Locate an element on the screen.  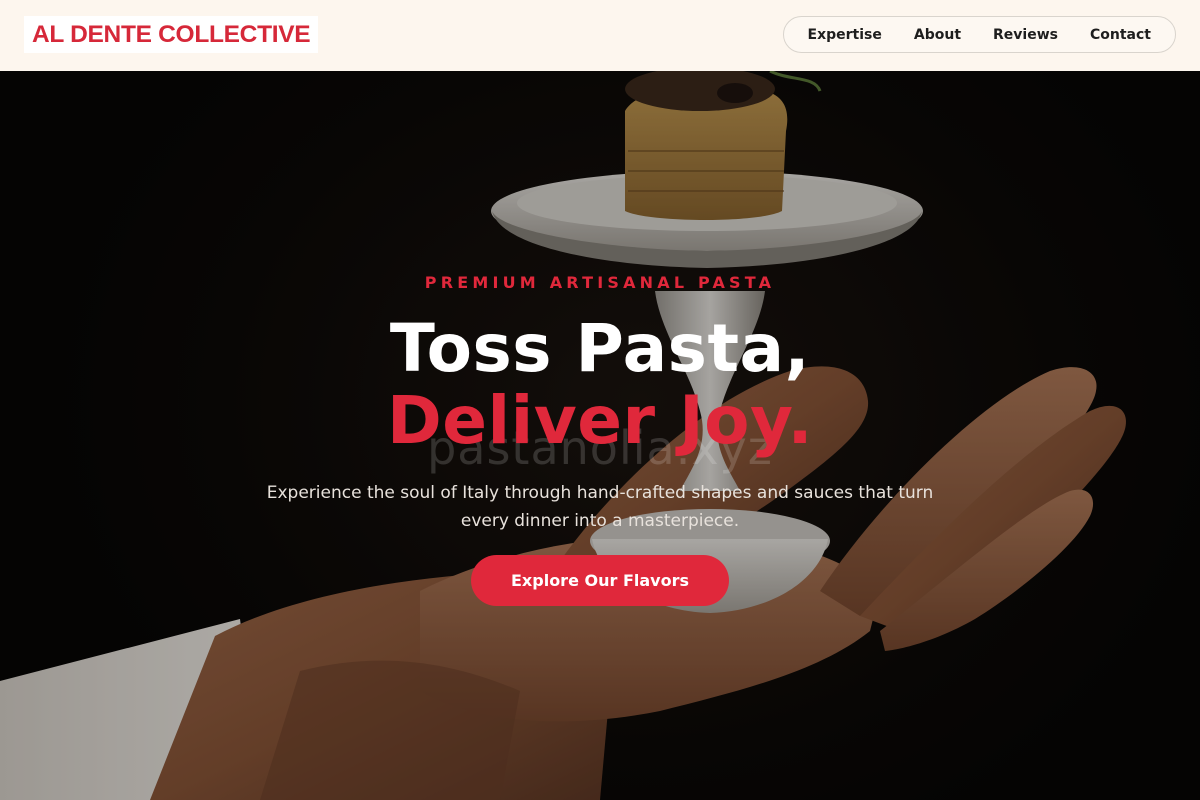
nav-link-reviews: Reviews is located at coordinates (1025, 35).